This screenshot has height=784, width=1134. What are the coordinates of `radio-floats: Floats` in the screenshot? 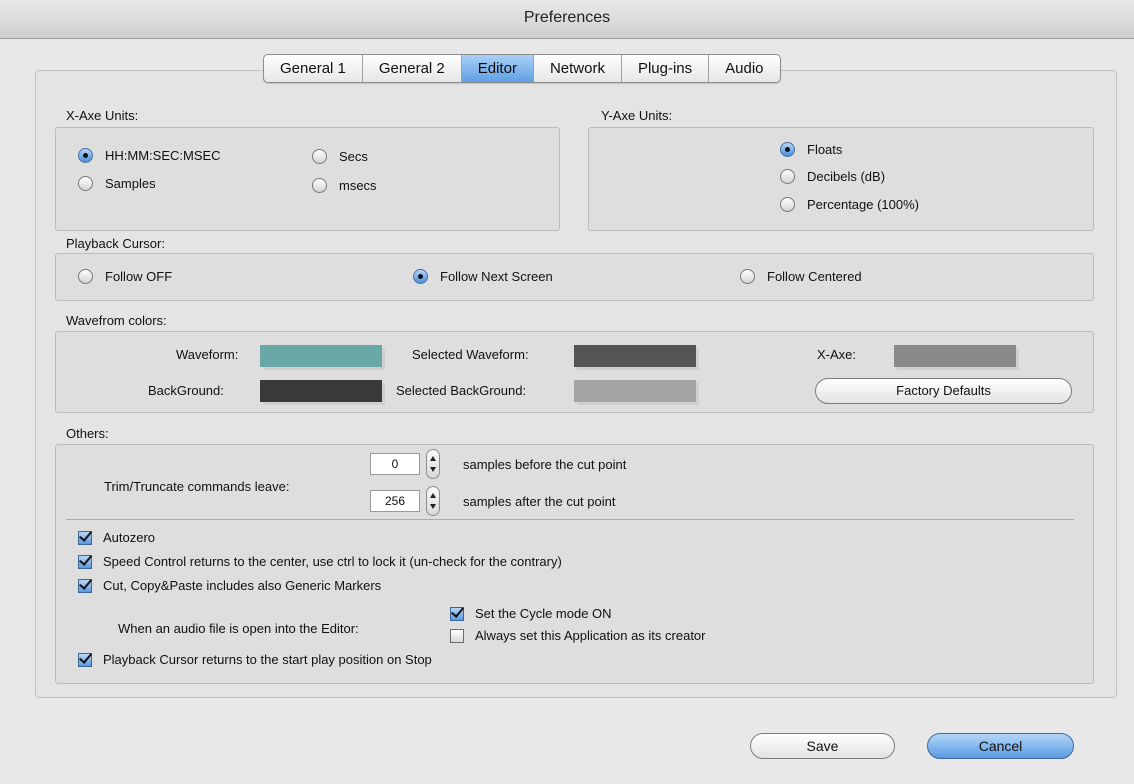 It's located at (811, 149).